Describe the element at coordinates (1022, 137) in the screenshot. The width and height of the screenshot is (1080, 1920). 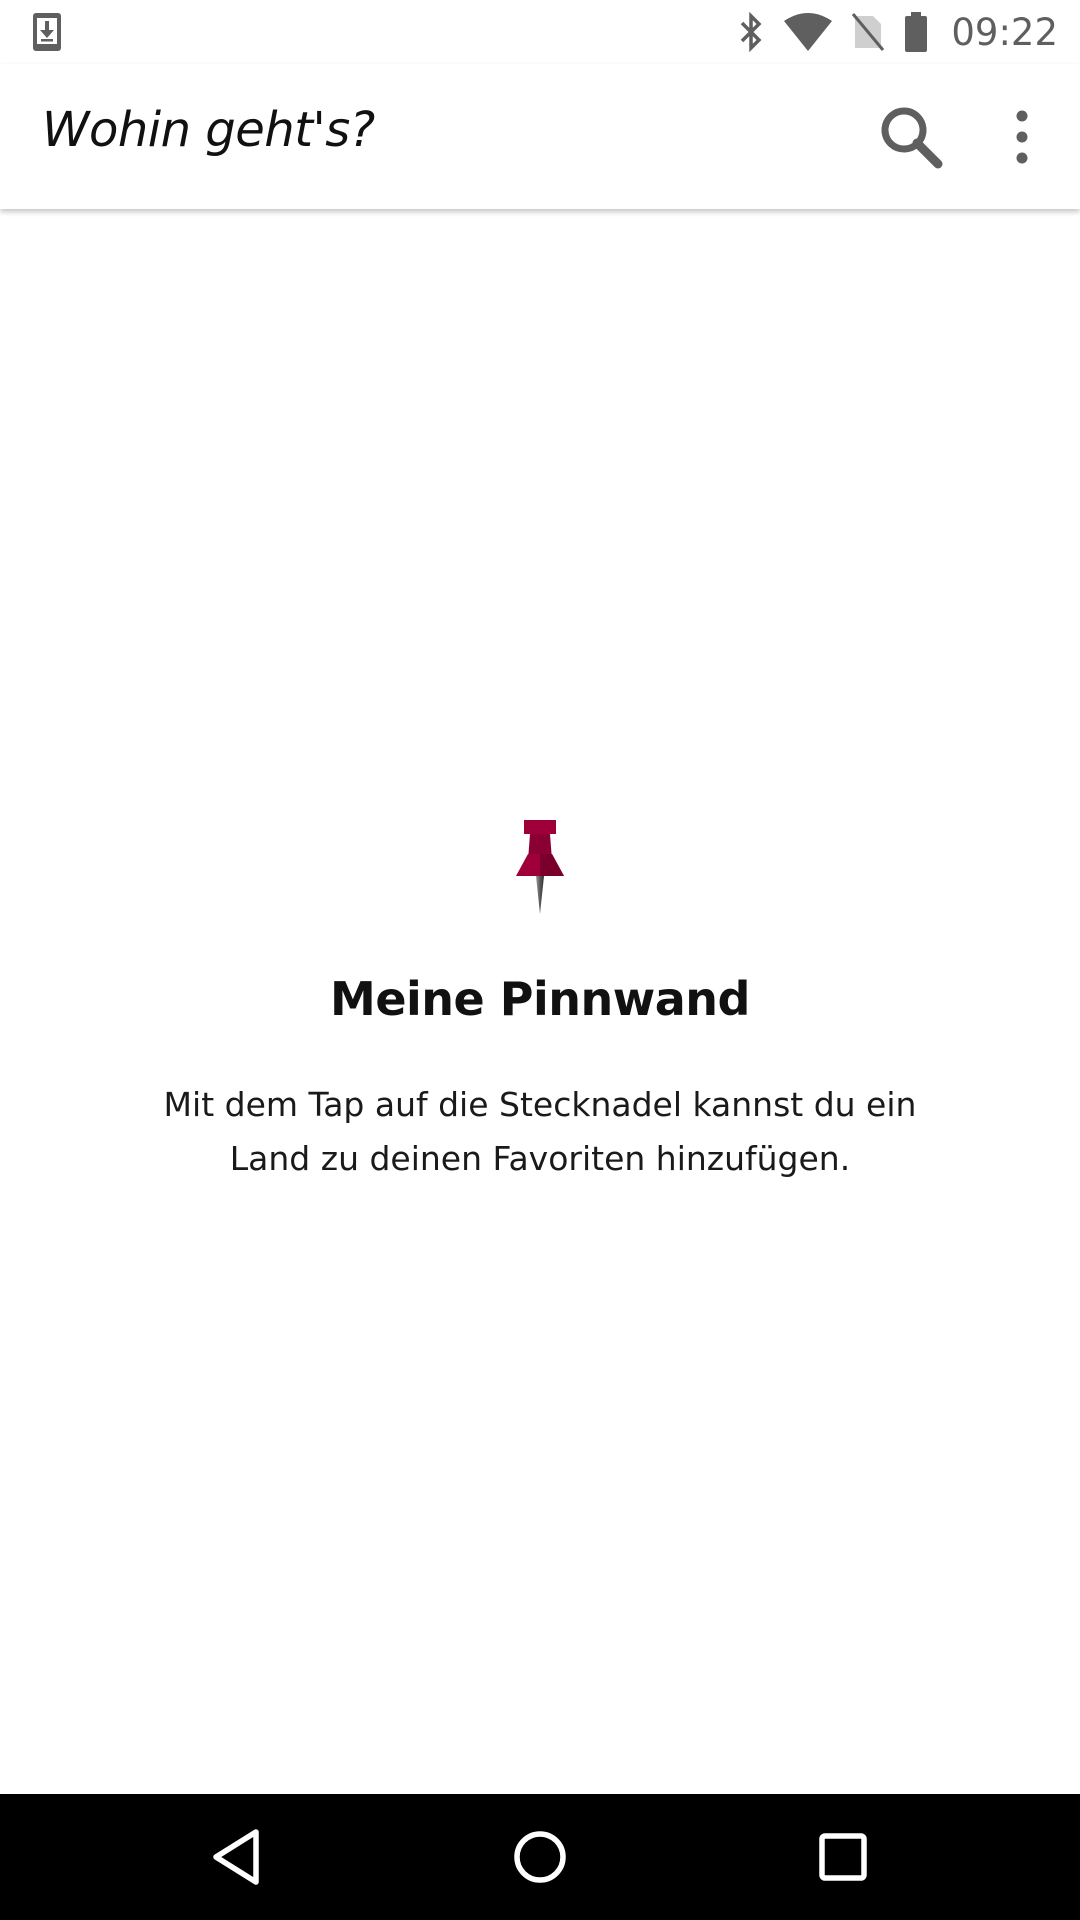
I see `more-vert-icon` at that location.